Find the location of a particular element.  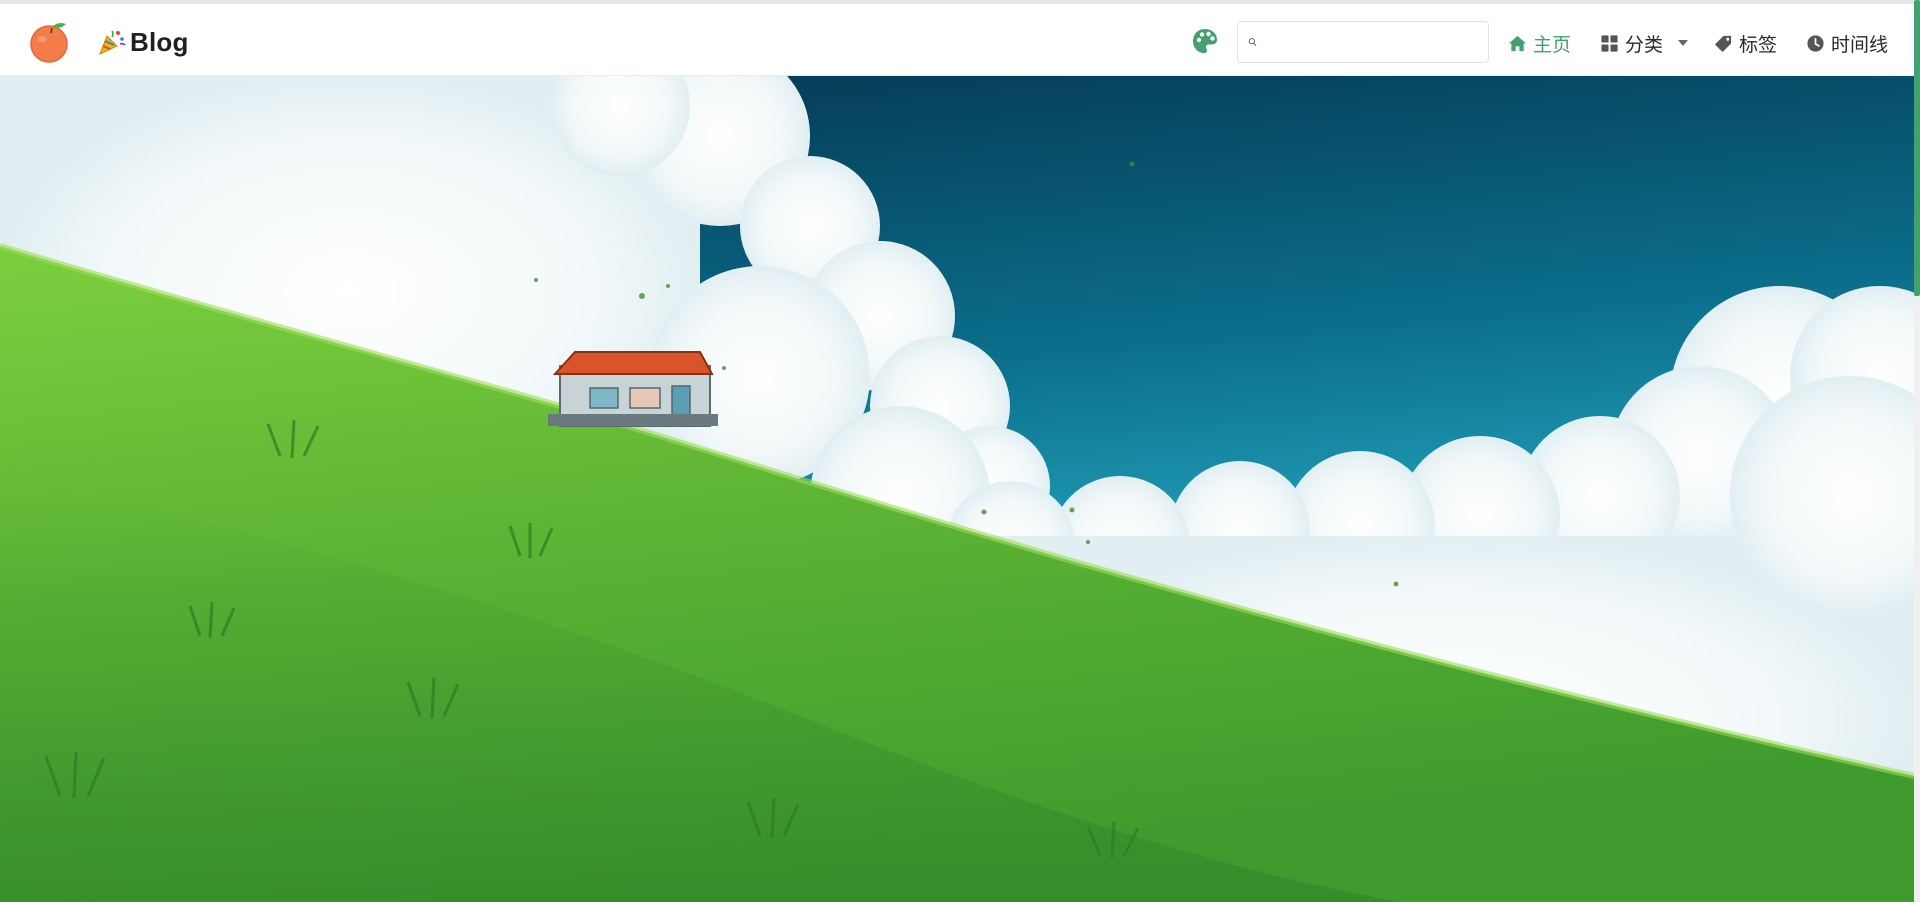

nav-item-tags: 标签 is located at coordinates (1745, 43).